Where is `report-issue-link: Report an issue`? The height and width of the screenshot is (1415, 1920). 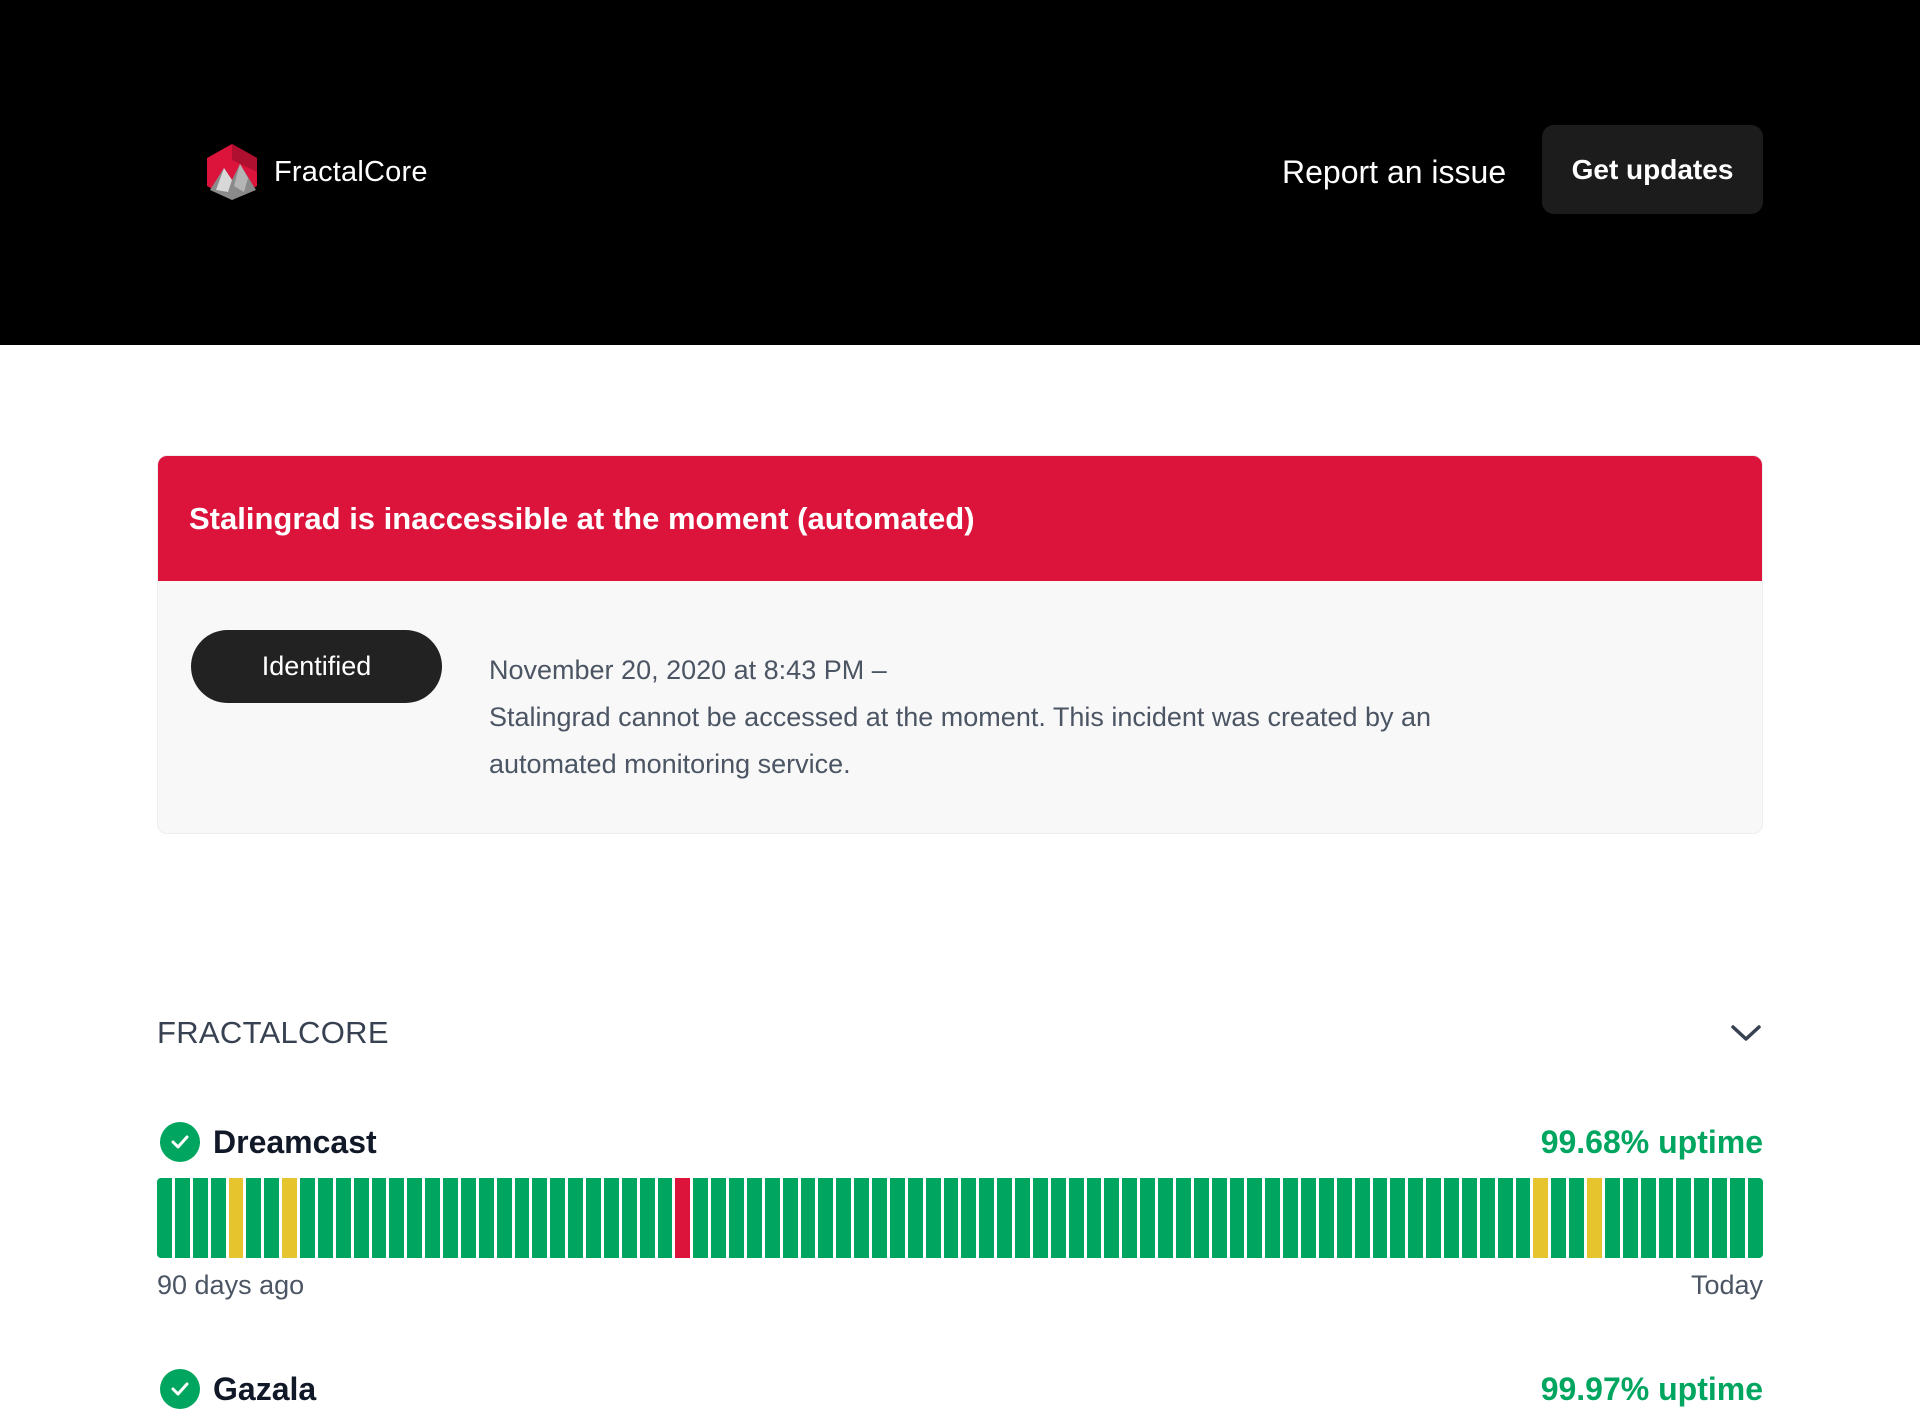 report-issue-link: Report an issue is located at coordinates (1394, 172).